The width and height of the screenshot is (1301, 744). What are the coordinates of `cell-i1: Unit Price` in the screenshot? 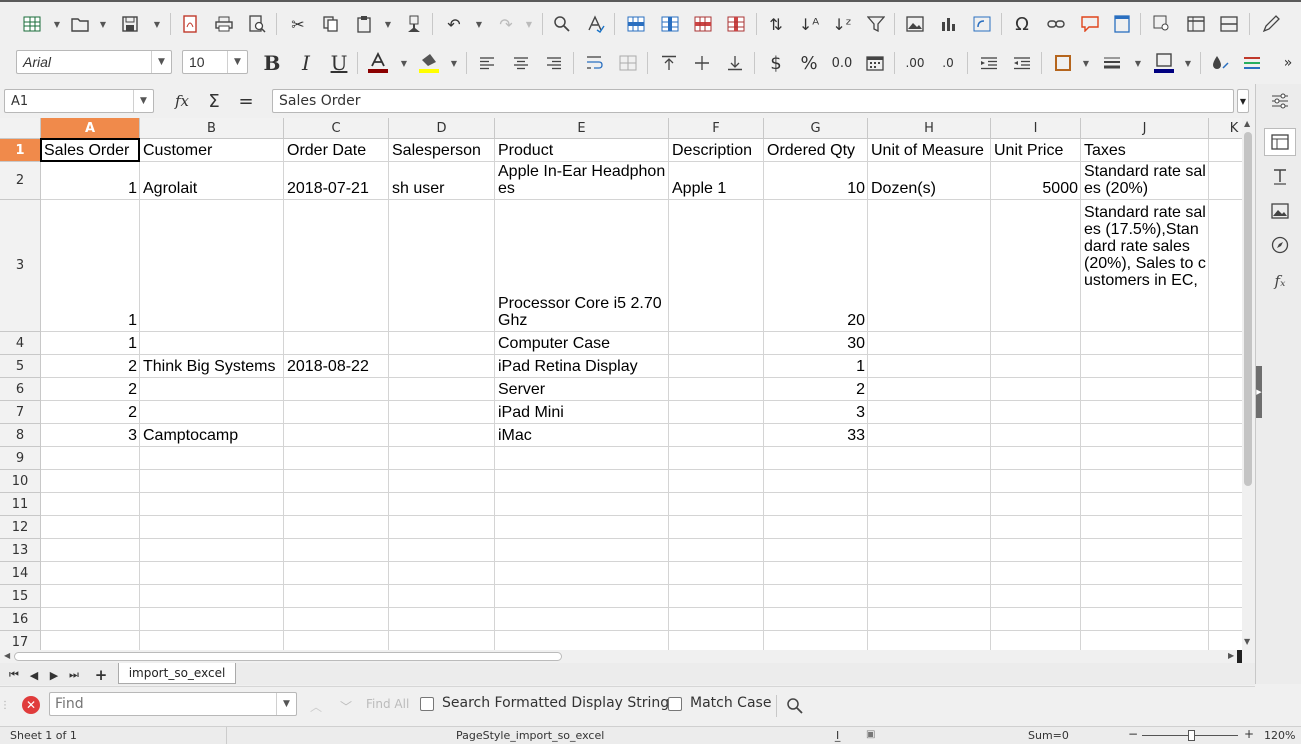 It's located at (1036, 150).